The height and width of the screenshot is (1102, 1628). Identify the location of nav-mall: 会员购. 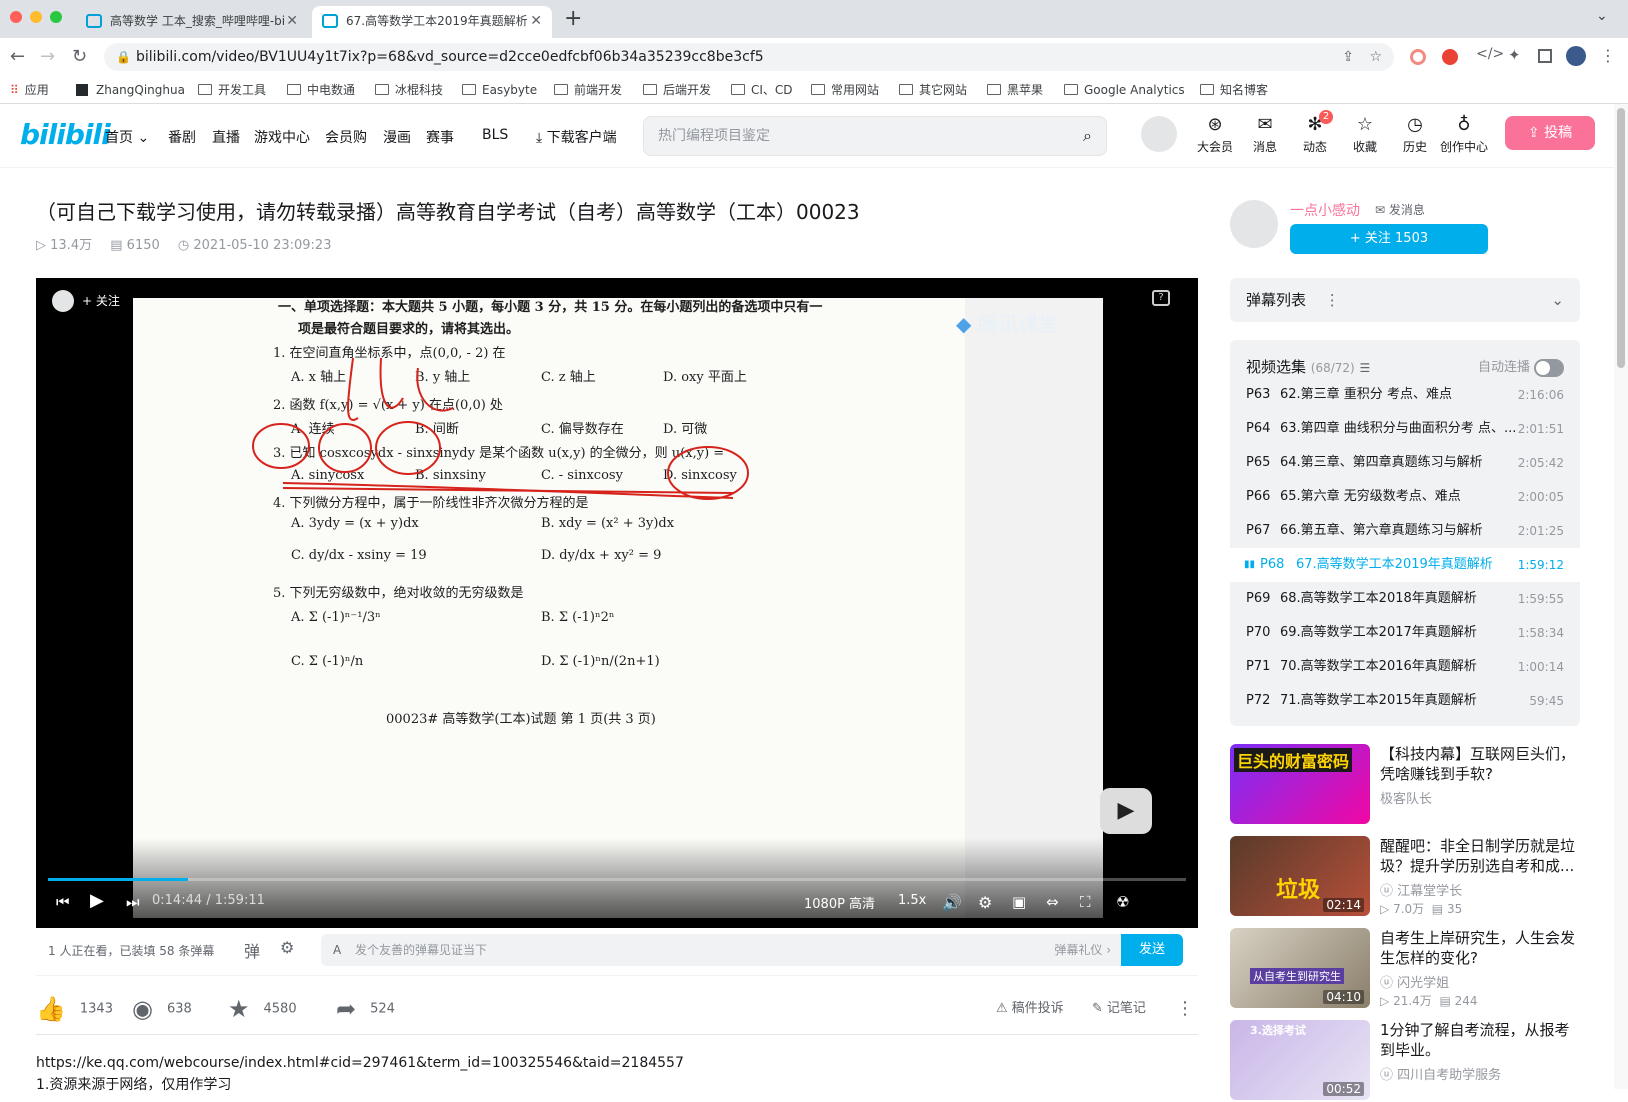
(346, 137).